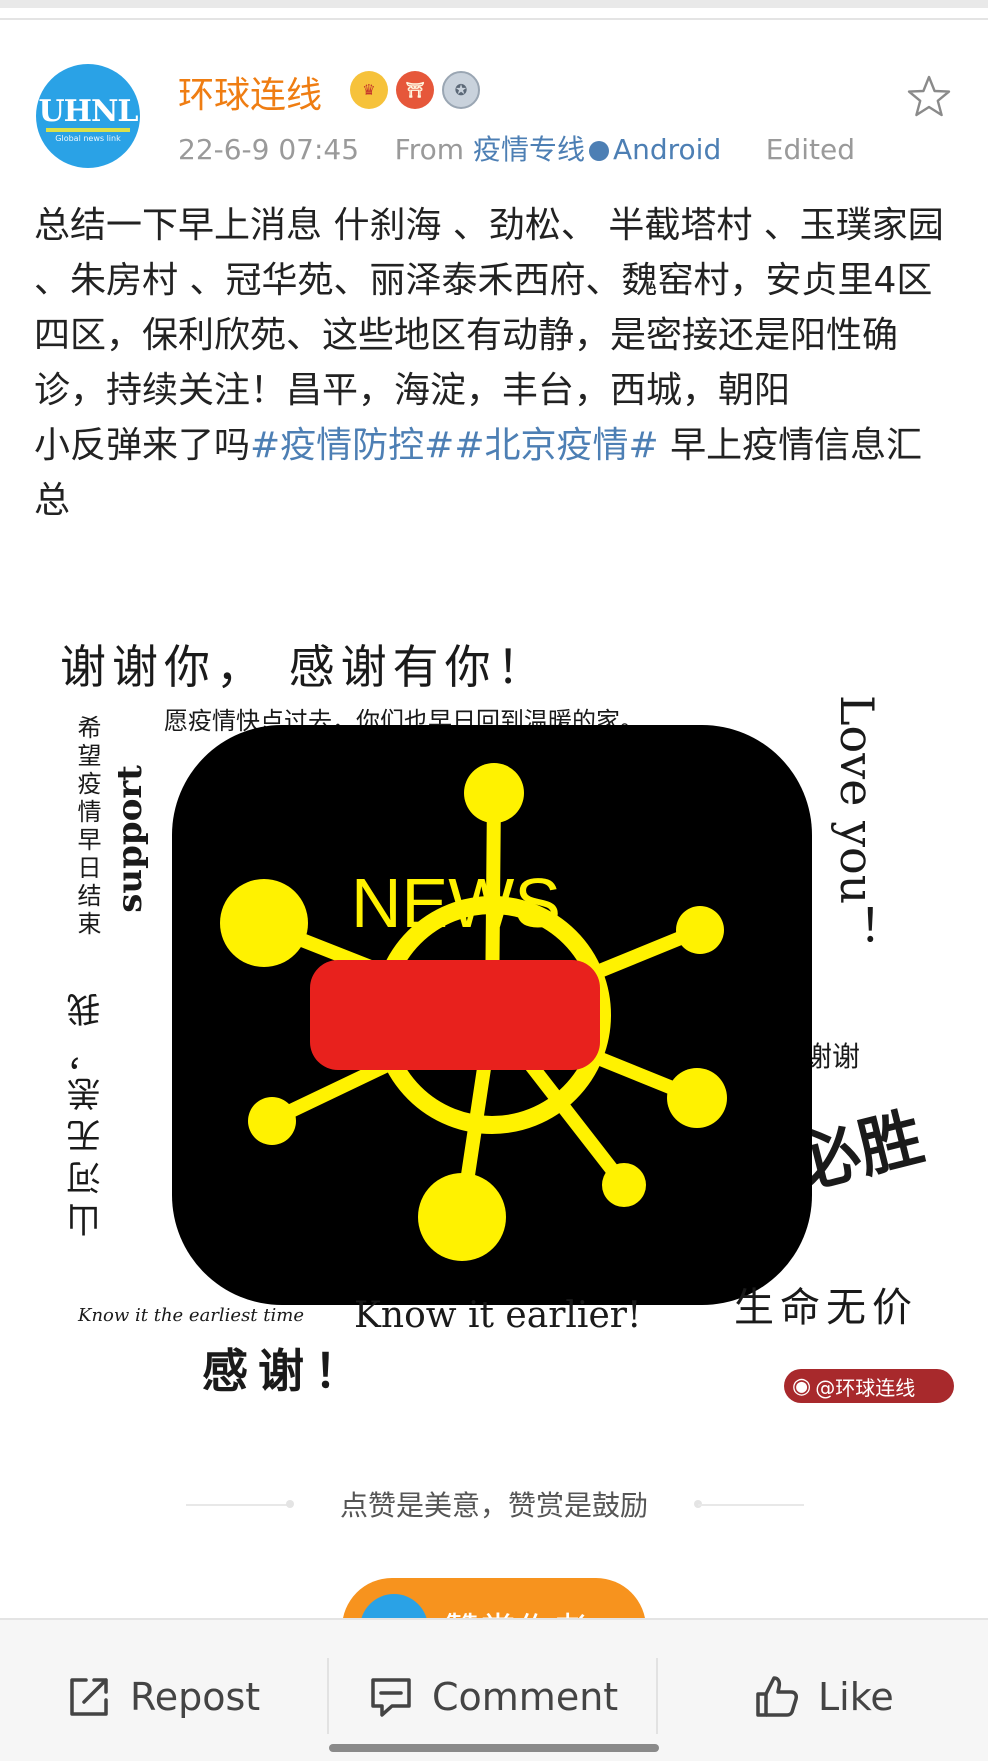 This screenshot has width=988, height=1761. What do you see at coordinates (352, 445) in the screenshot?
I see `hashtag-link: #疫情防控#` at bounding box center [352, 445].